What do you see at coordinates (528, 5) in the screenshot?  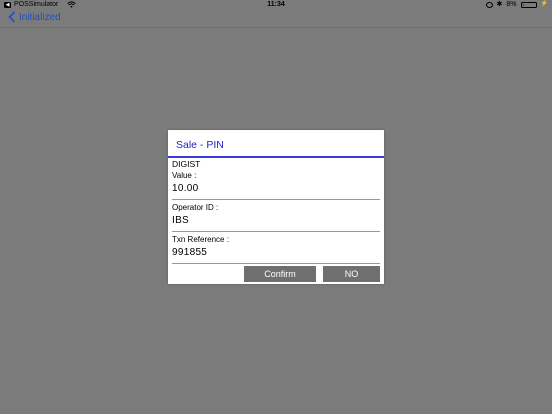 I see `battery-icon` at bounding box center [528, 5].